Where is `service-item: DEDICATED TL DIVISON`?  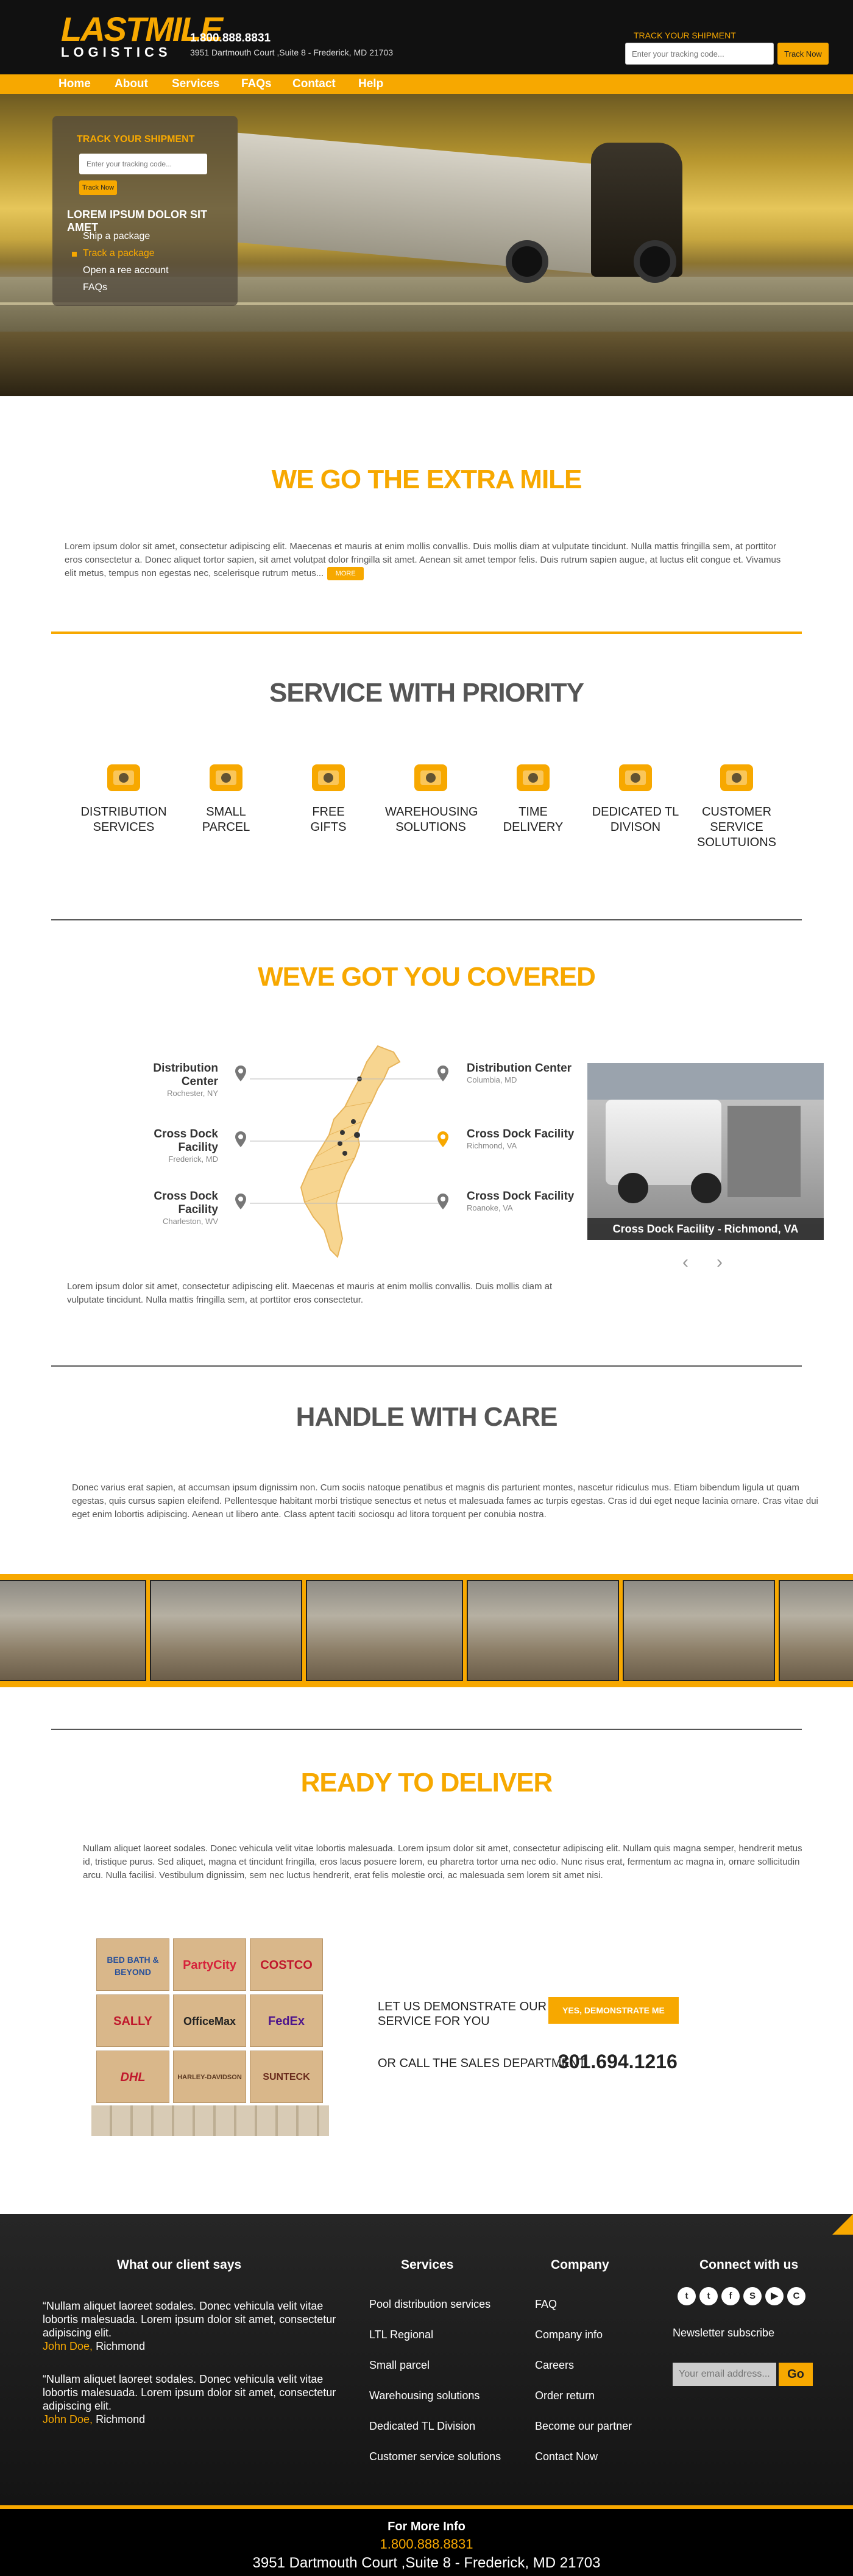 service-item: DEDICATED TL DIVISON is located at coordinates (635, 795).